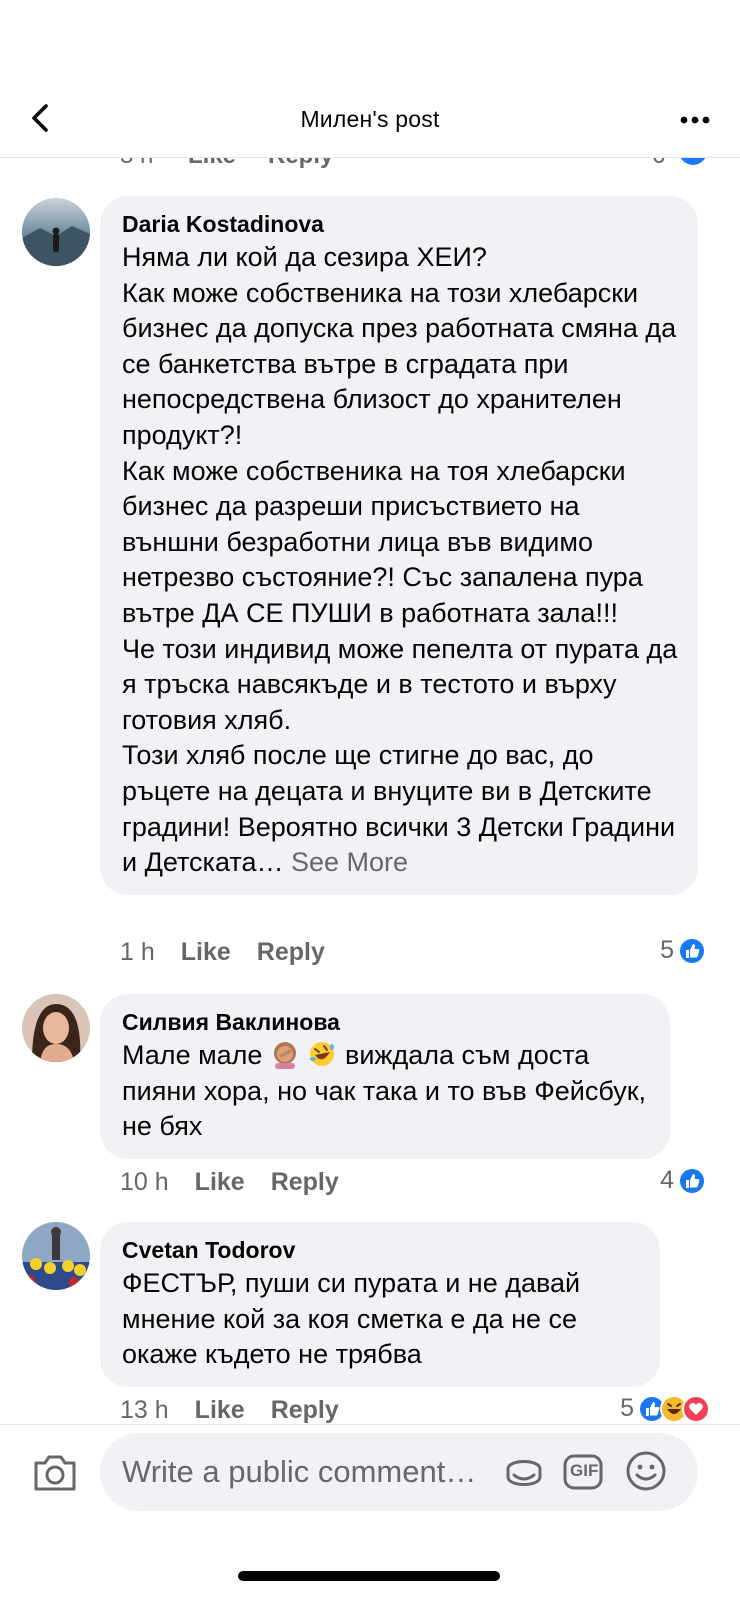  I want to click on comment-actions: 10 h Like Reply, so click(242, 1182).